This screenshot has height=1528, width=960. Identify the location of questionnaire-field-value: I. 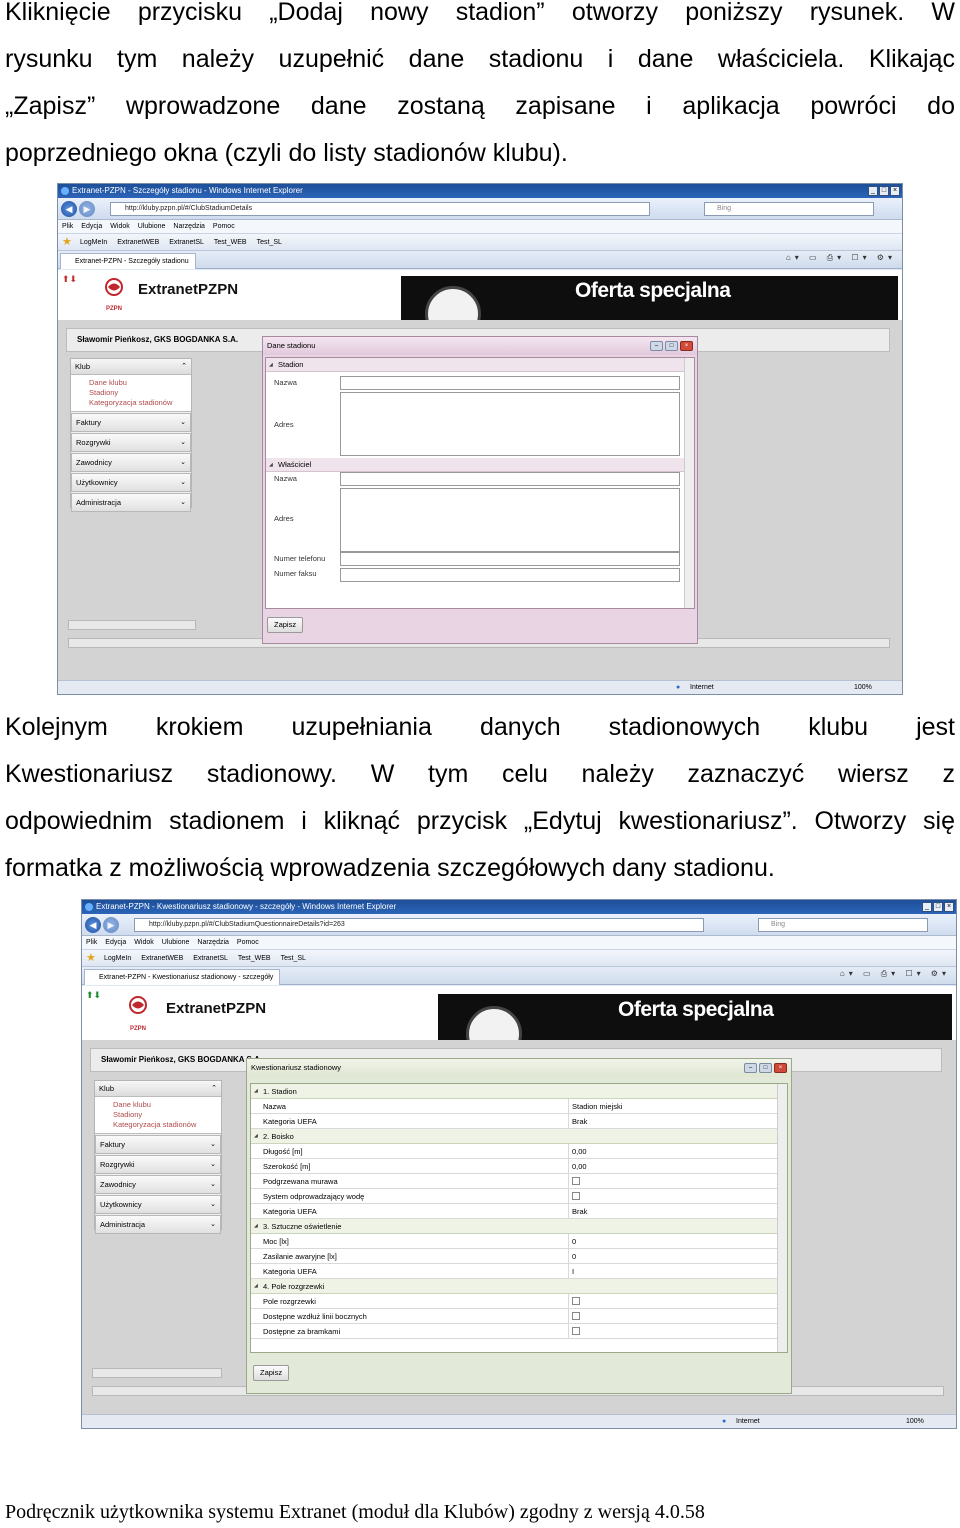
(571, 1271).